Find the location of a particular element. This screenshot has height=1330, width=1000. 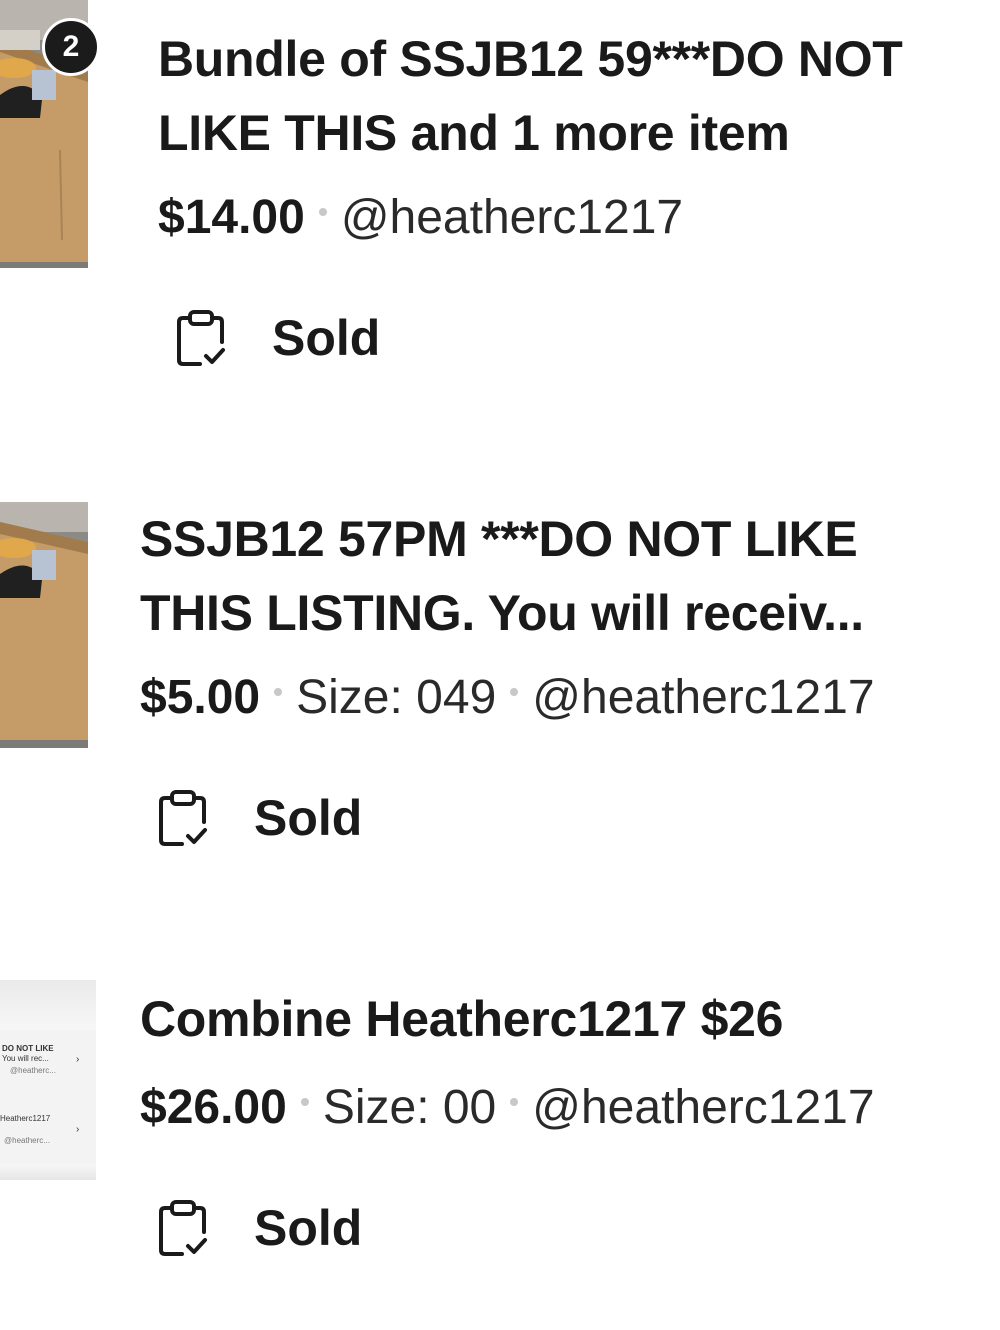

listing-title: Combine Heatherc1217 $26 is located at coordinates (461, 1019).